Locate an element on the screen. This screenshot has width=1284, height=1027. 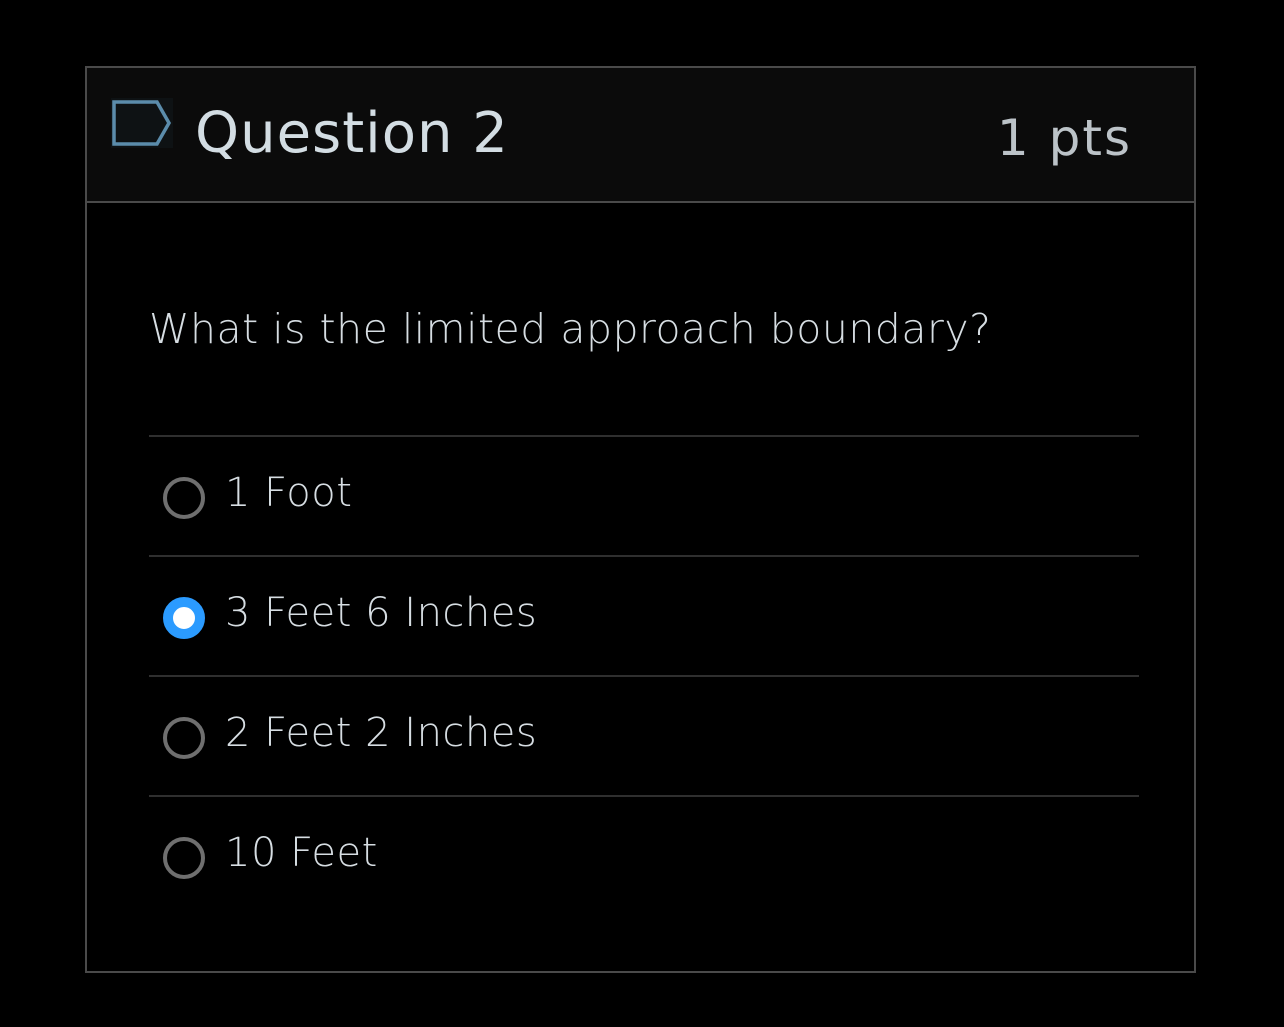
question-header: Question 2 1 pts is located at coordinates (640, 135).